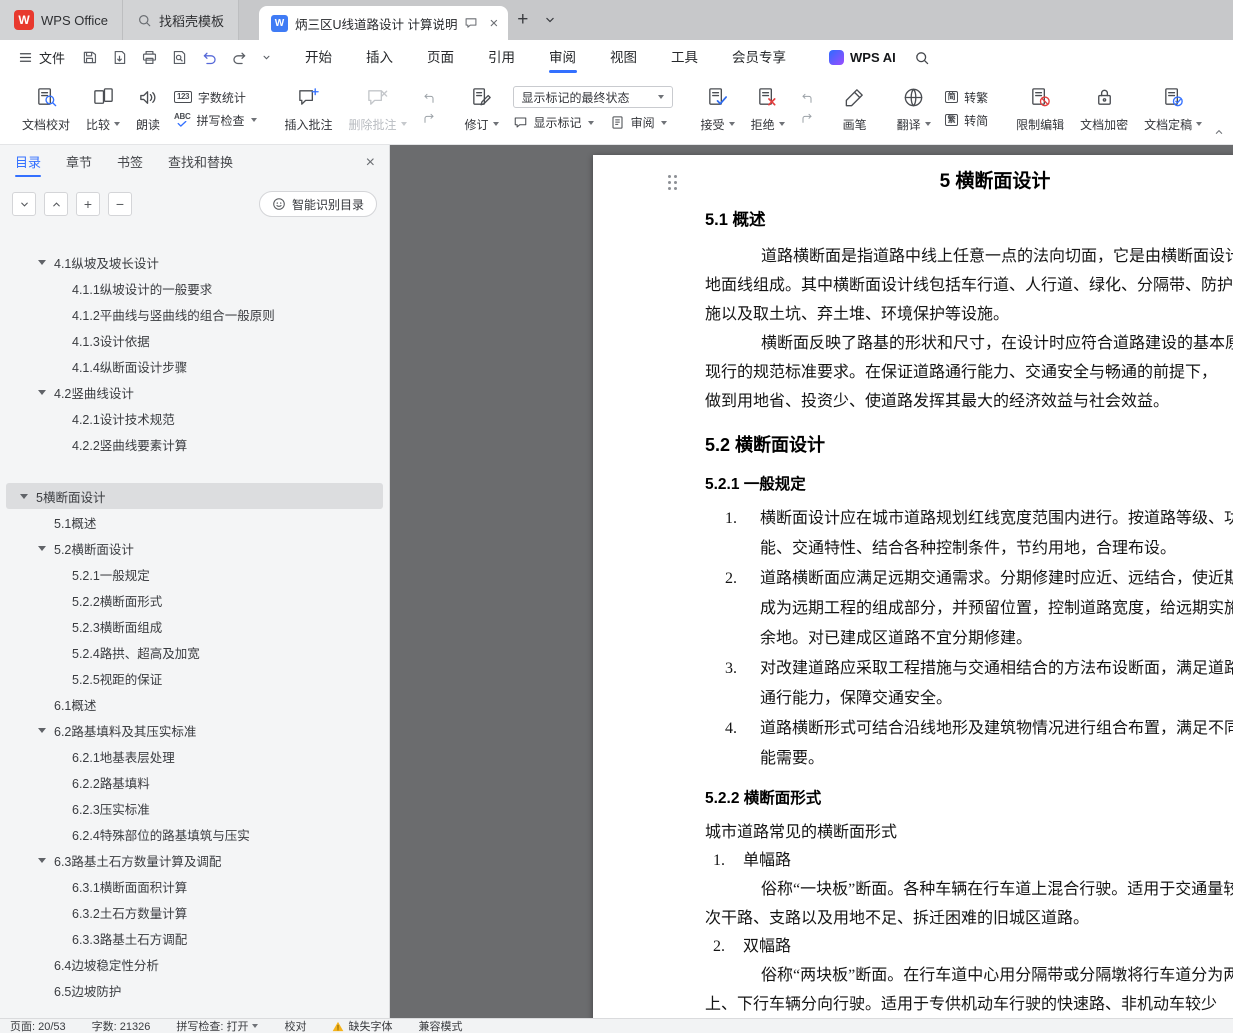 The width and height of the screenshot is (1233, 1033). What do you see at coordinates (79, 163) in the screenshot?
I see `sidebar-tab: 章节` at bounding box center [79, 163].